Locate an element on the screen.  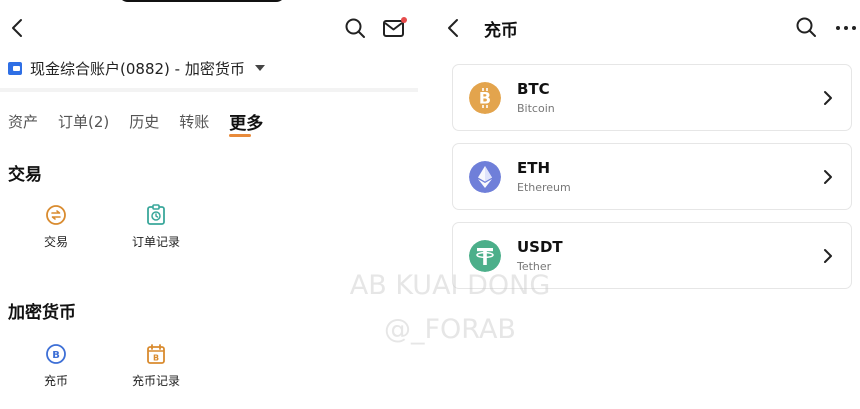
account-icon is located at coordinates (15, 68).